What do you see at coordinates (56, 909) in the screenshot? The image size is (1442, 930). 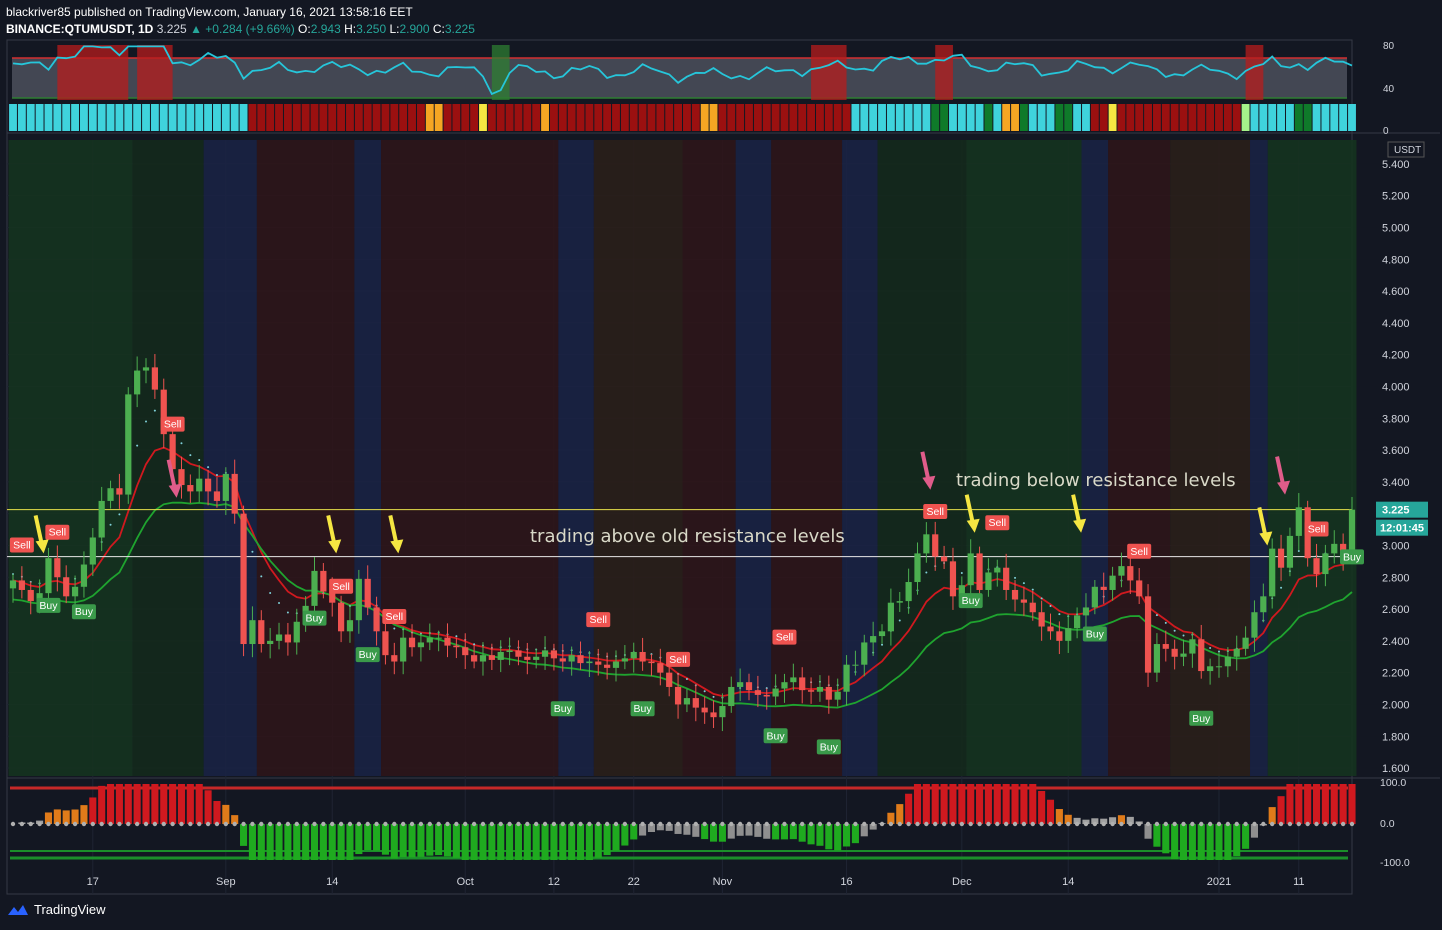 I see `tradingview-logo: TradingView` at bounding box center [56, 909].